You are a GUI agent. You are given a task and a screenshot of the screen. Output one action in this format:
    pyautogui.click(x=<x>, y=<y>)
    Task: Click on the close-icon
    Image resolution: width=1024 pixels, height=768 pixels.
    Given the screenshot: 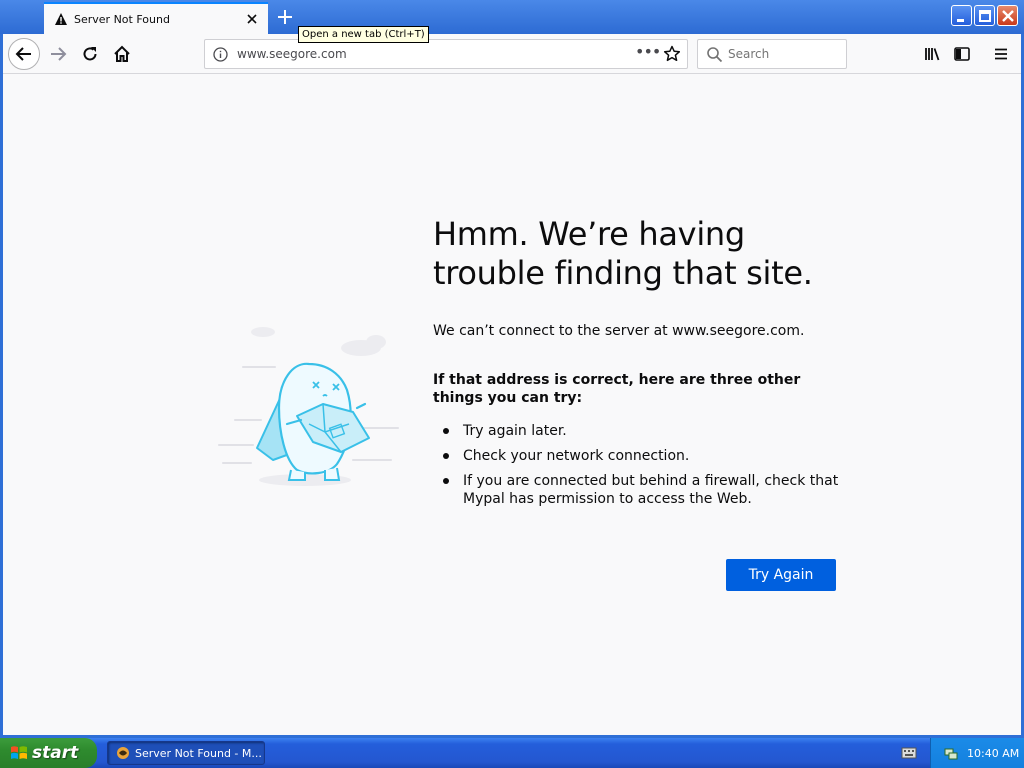 What is the action you would take?
    pyautogui.click(x=1008, y=16)
    